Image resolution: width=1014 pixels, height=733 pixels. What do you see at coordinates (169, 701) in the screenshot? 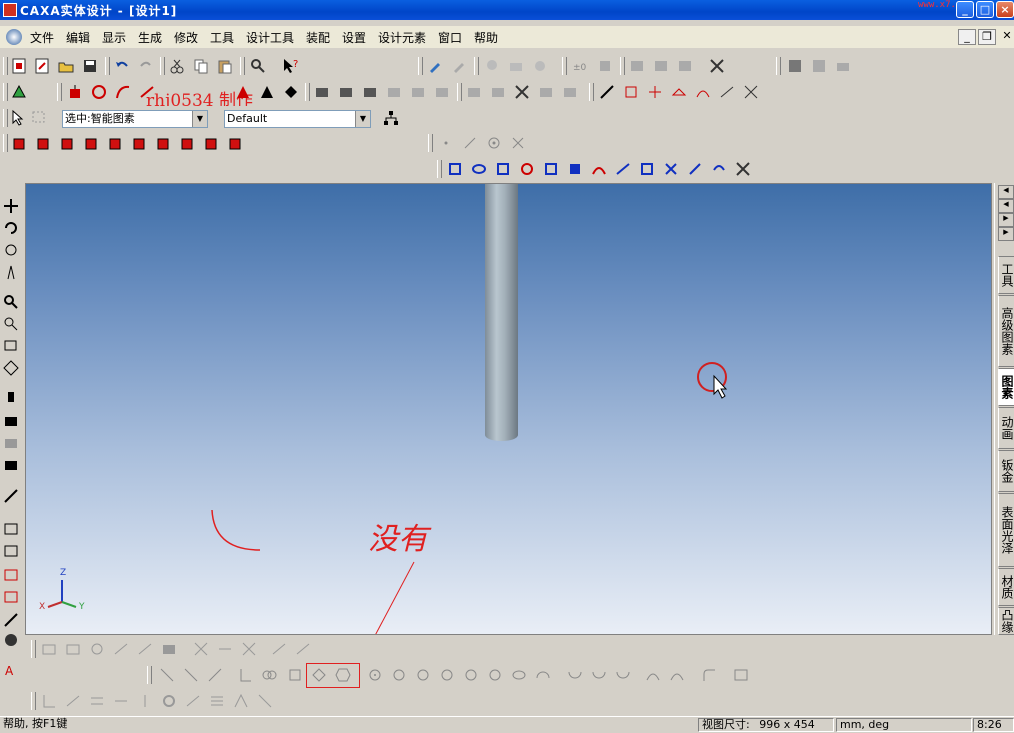
I see `circle-pattern-icon` at bounding box center [169, 701].